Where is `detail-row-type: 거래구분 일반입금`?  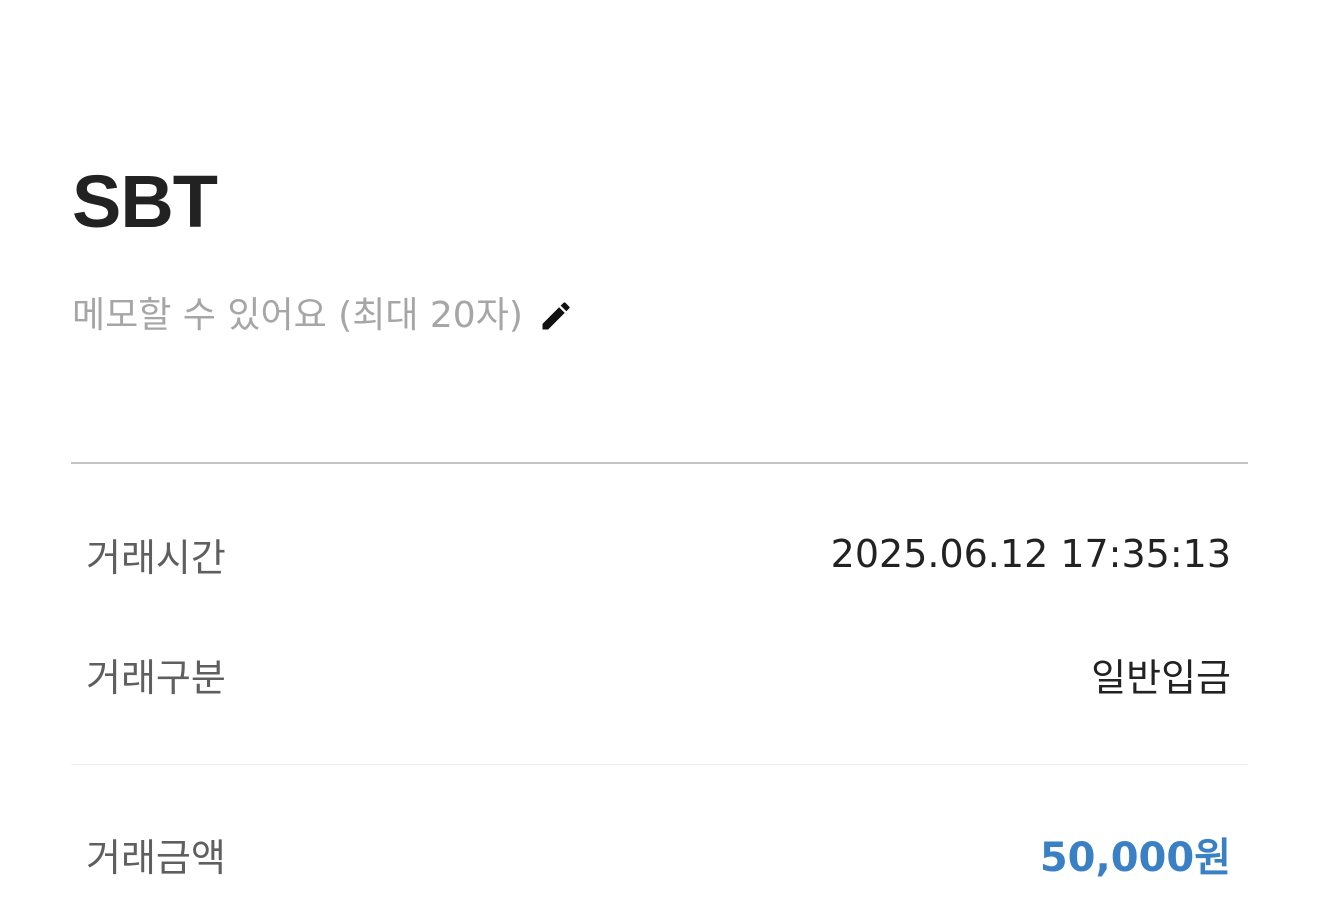
detail-row-type: 거래구분 일반입금 is located at coordinates (658, 674).